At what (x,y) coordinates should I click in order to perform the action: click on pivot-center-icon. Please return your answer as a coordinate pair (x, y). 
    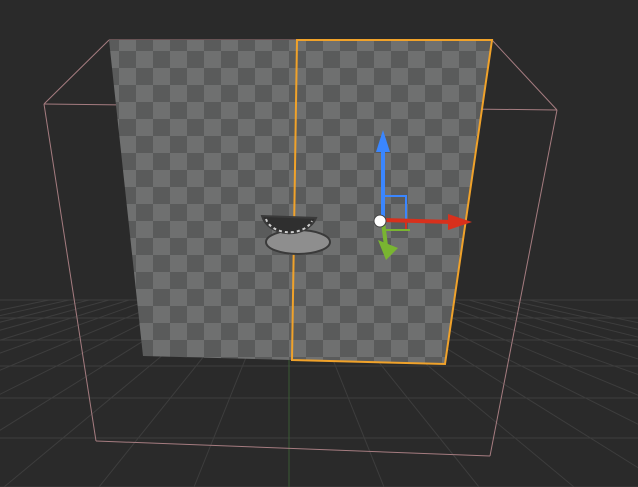
    Looking at the image, I should click on (380, 221).